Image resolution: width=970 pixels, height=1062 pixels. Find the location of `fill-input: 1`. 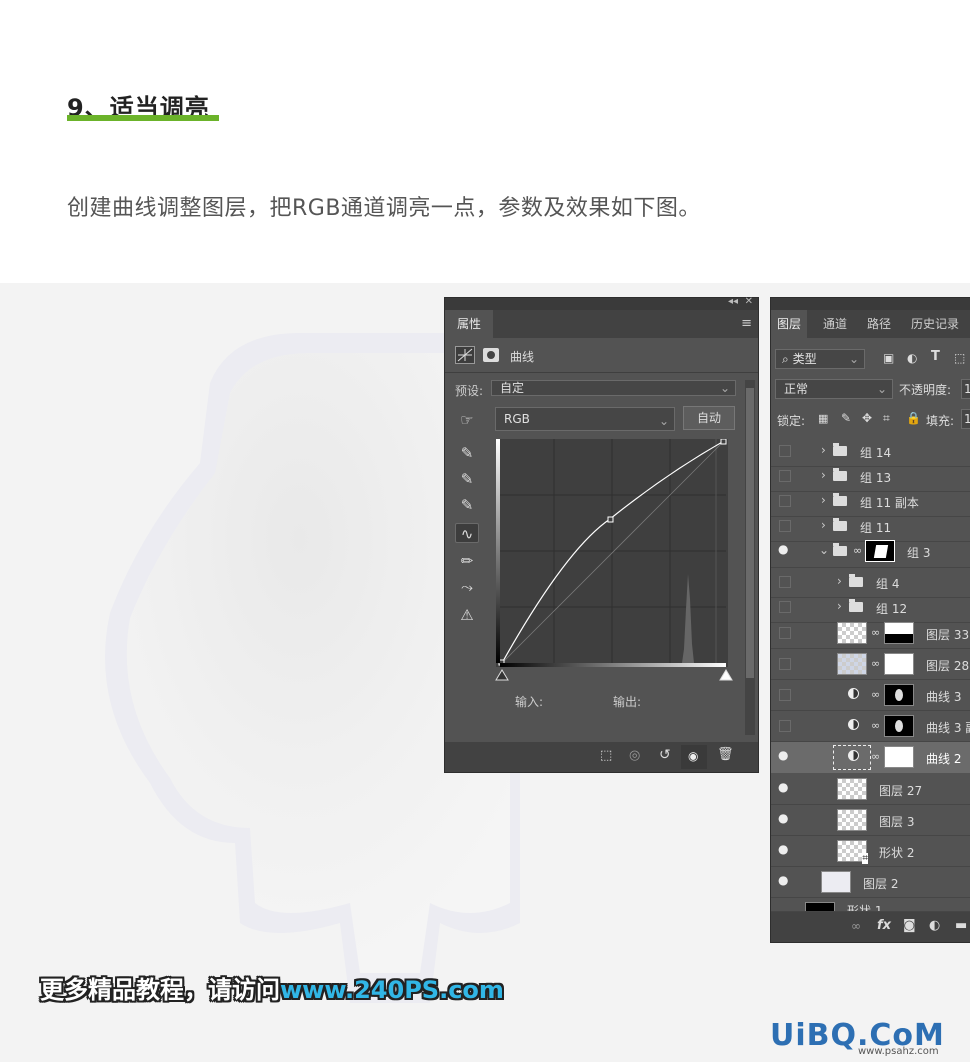

fill-input: 1 is located at coordinates (965, 419).